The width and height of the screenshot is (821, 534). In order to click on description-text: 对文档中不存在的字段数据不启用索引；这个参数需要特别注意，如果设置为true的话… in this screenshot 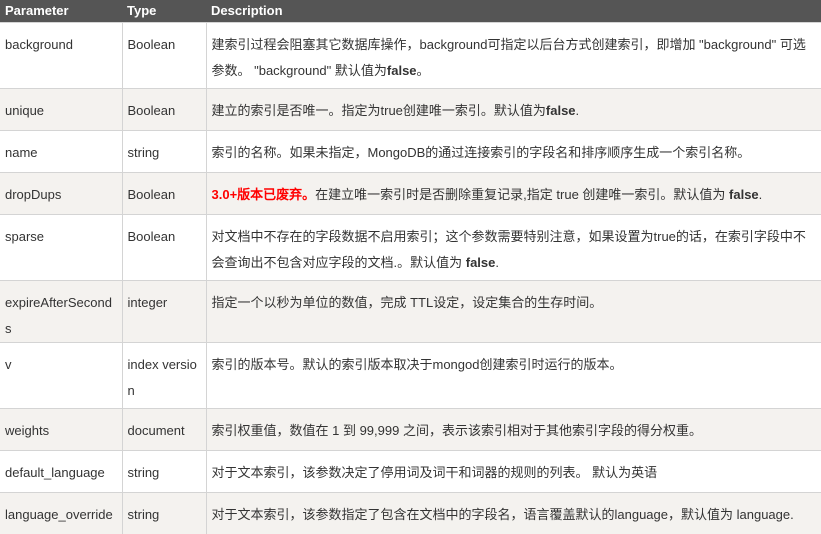, I will do `click(509, 249)`.